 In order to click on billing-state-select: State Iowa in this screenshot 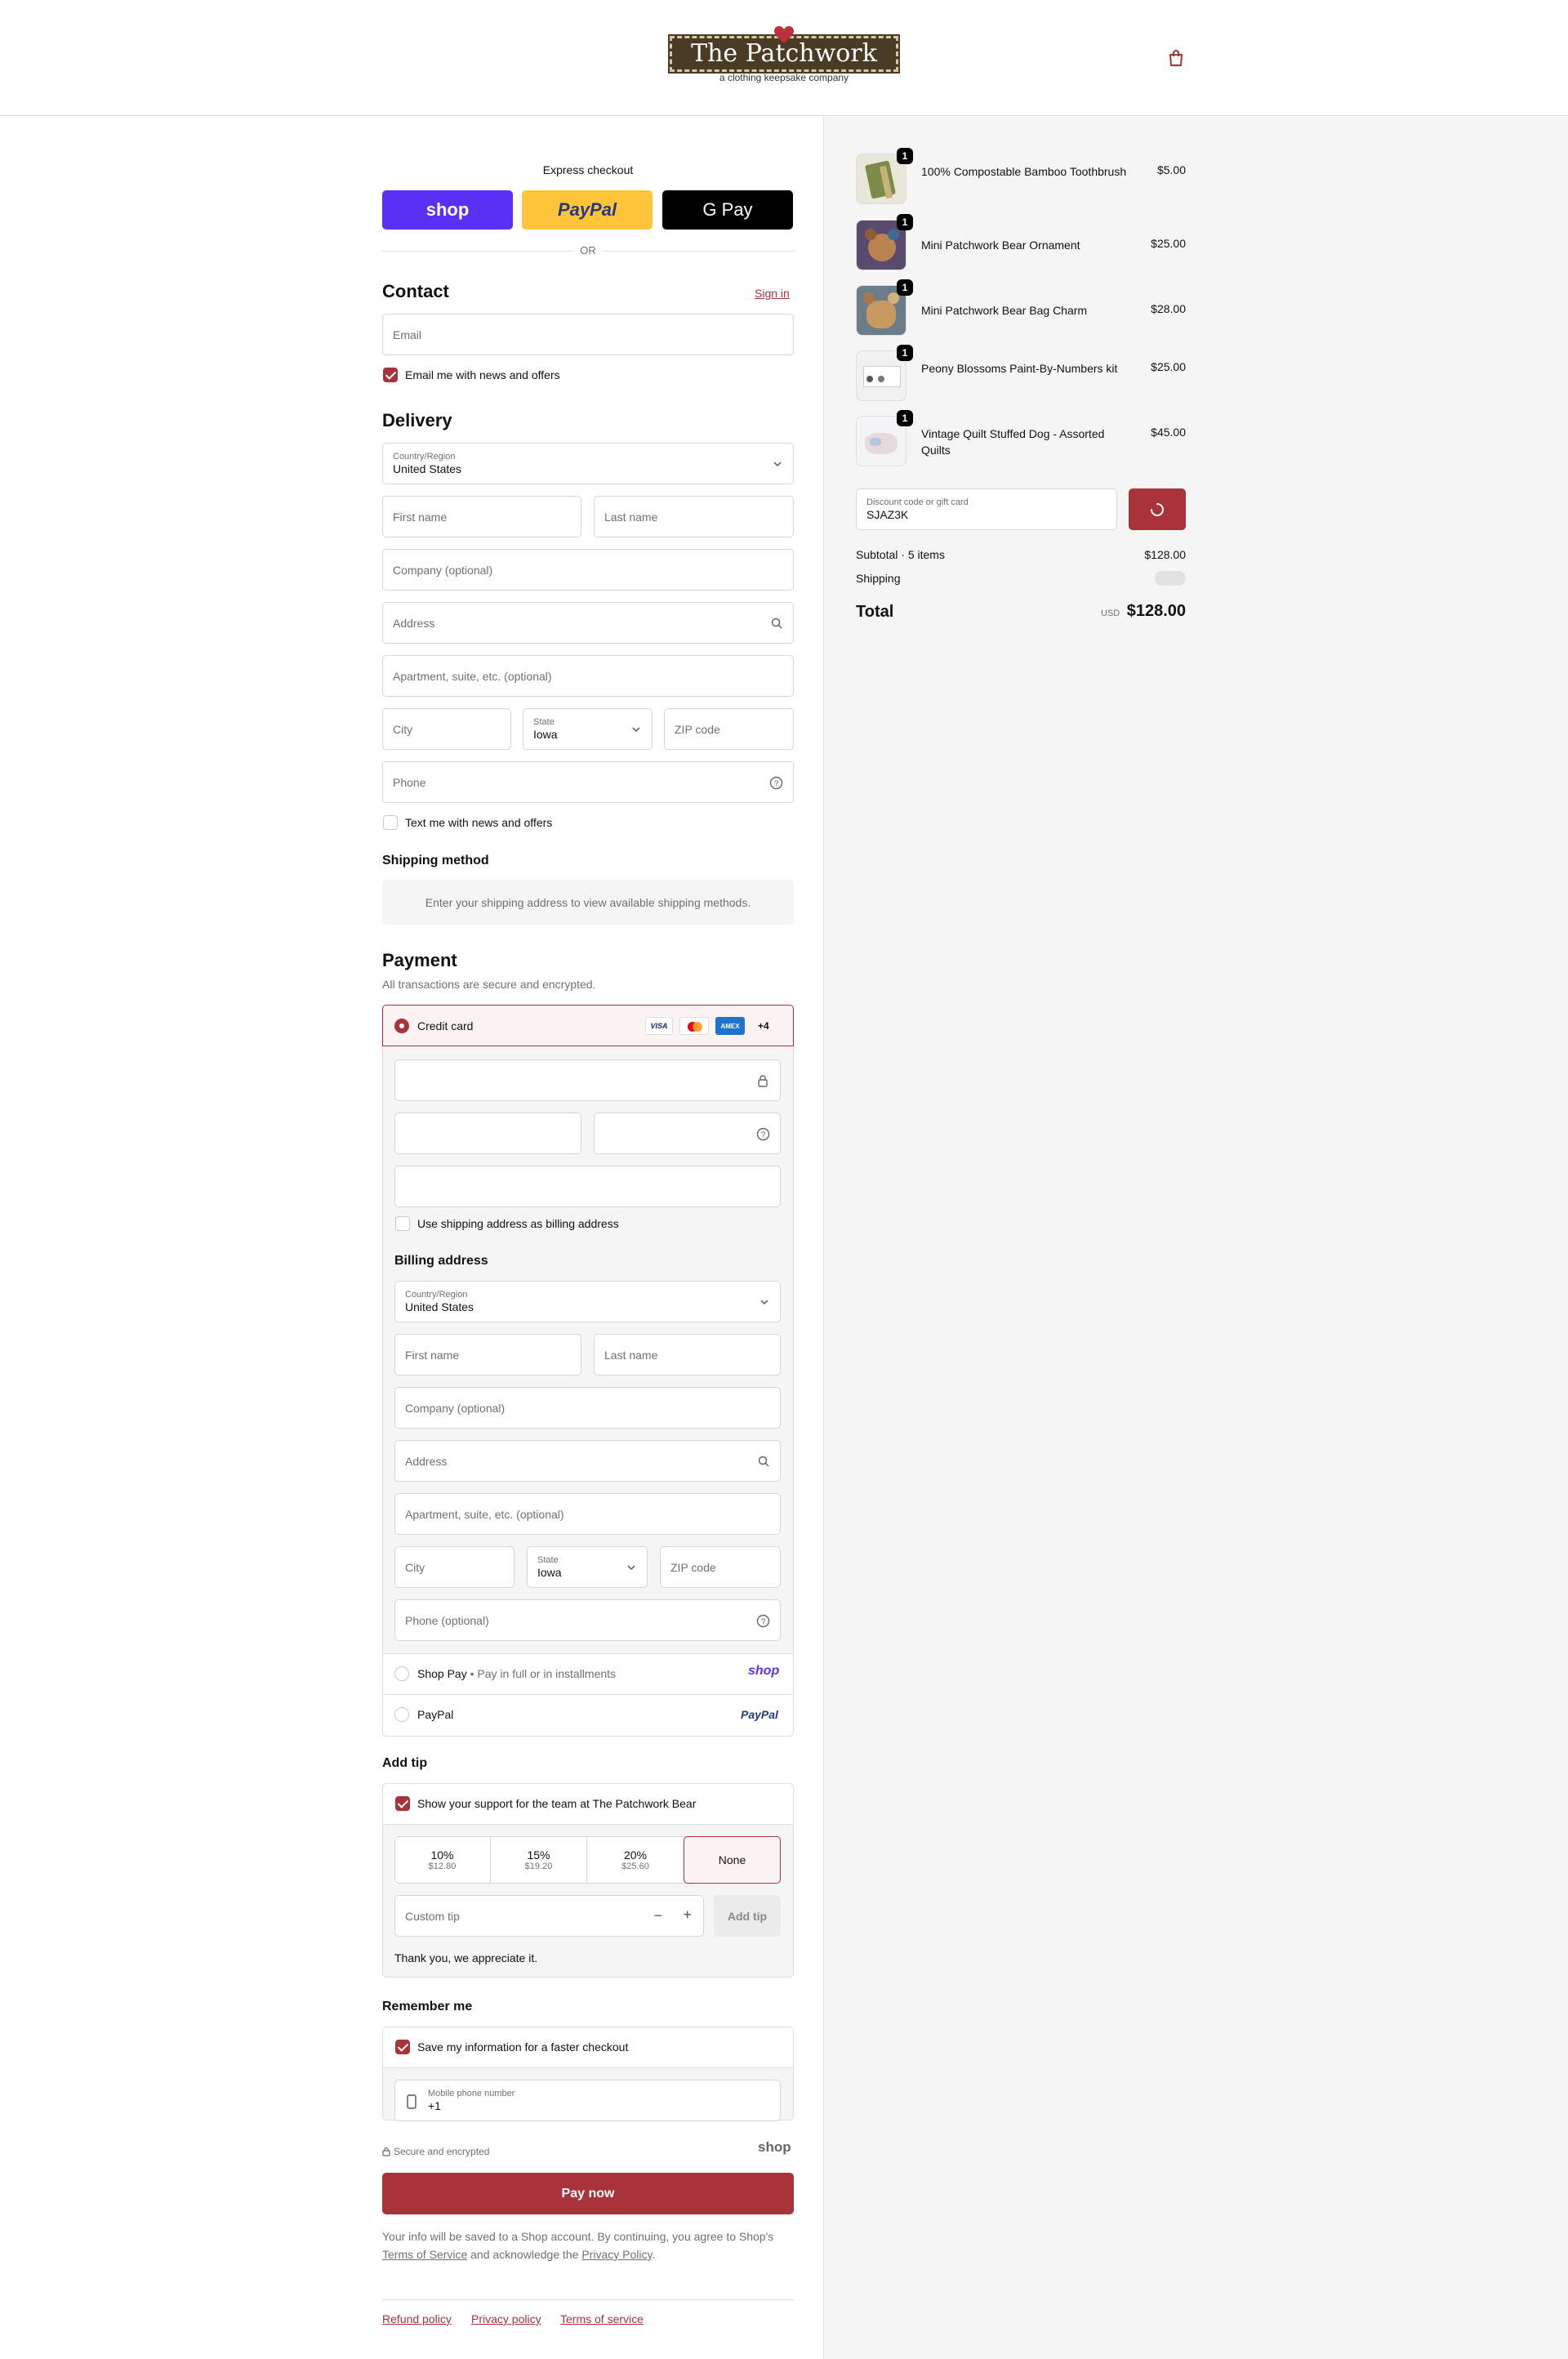, I will do `click(587, 1567)`.